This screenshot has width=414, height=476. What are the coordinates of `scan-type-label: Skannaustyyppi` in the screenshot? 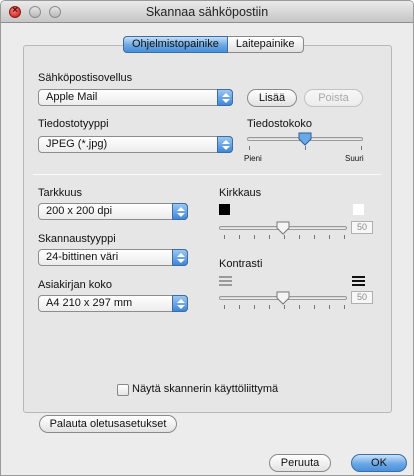 It's located at (77, 239).